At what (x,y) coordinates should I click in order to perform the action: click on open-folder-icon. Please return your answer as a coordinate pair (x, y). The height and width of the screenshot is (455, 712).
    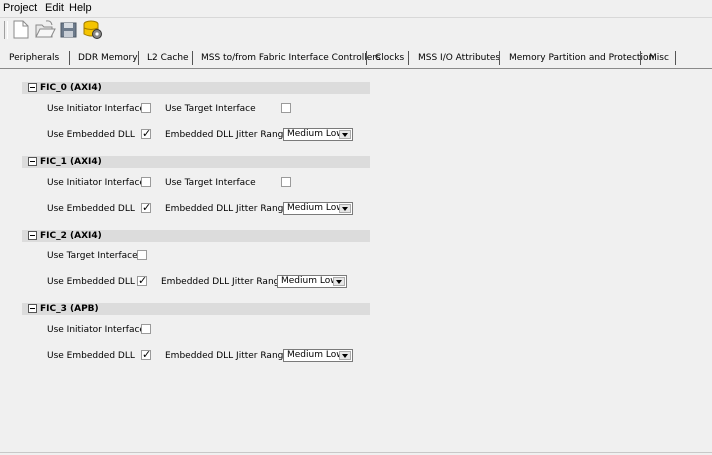
    Looking at the image, I should click on (45, 29).